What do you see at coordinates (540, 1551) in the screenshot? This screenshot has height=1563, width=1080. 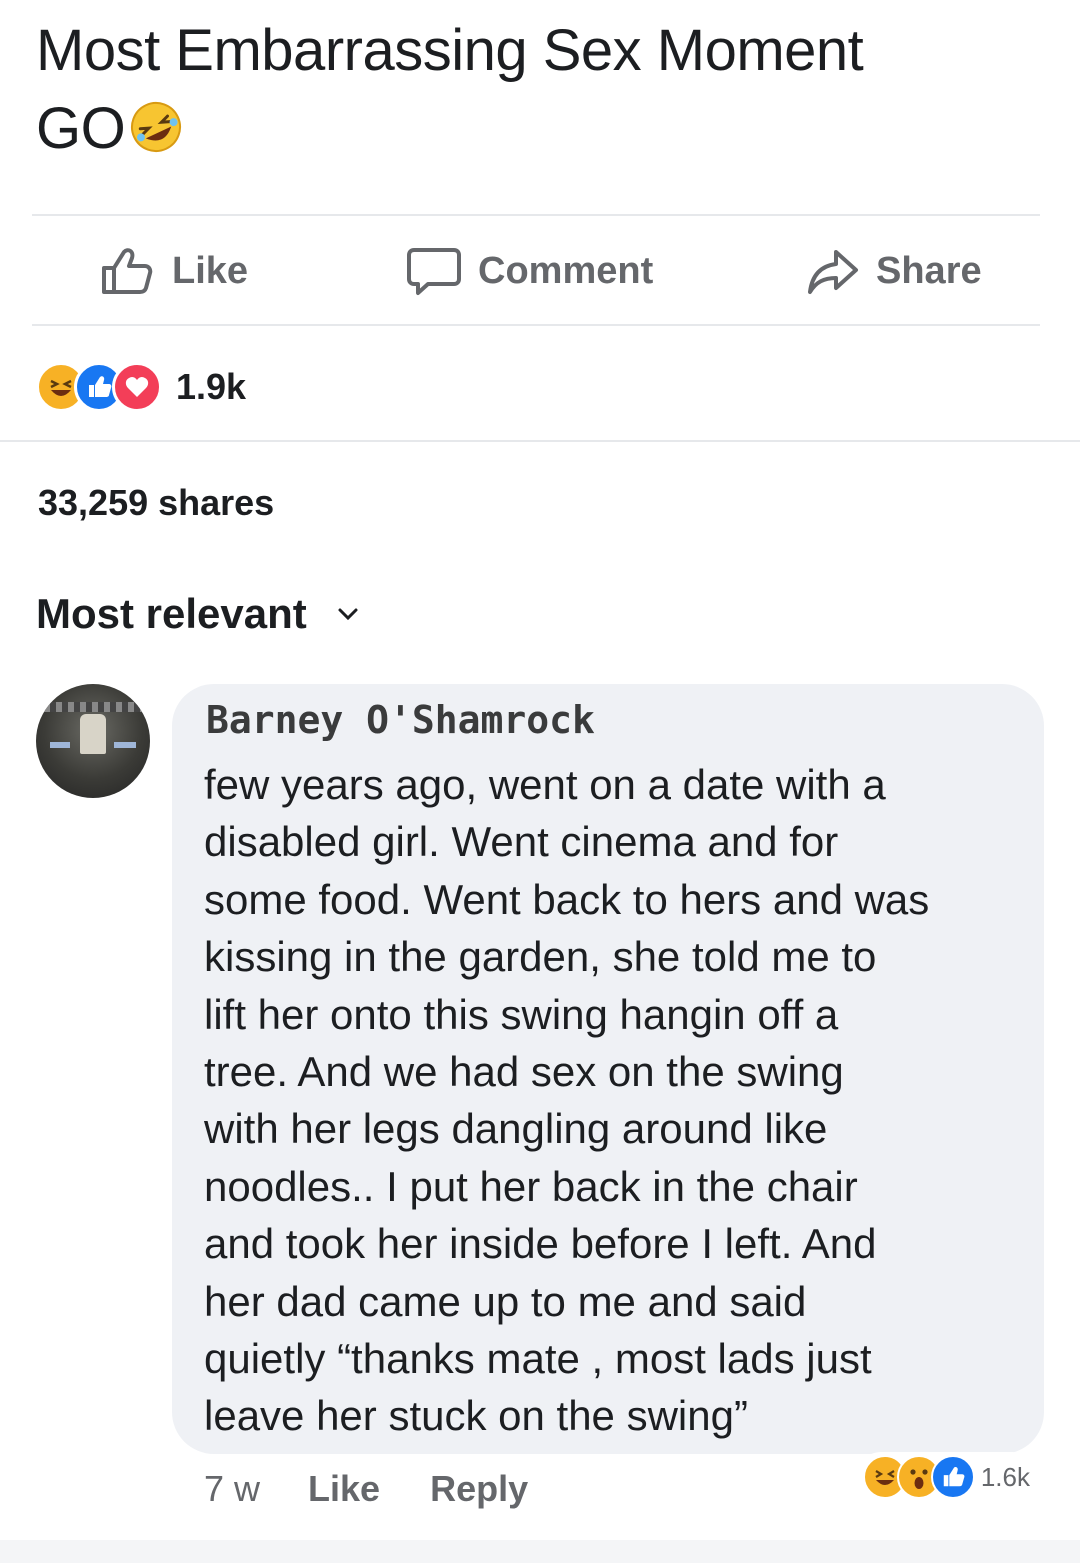 I see `next-comment-edge` at bounding box center [540, 1551].